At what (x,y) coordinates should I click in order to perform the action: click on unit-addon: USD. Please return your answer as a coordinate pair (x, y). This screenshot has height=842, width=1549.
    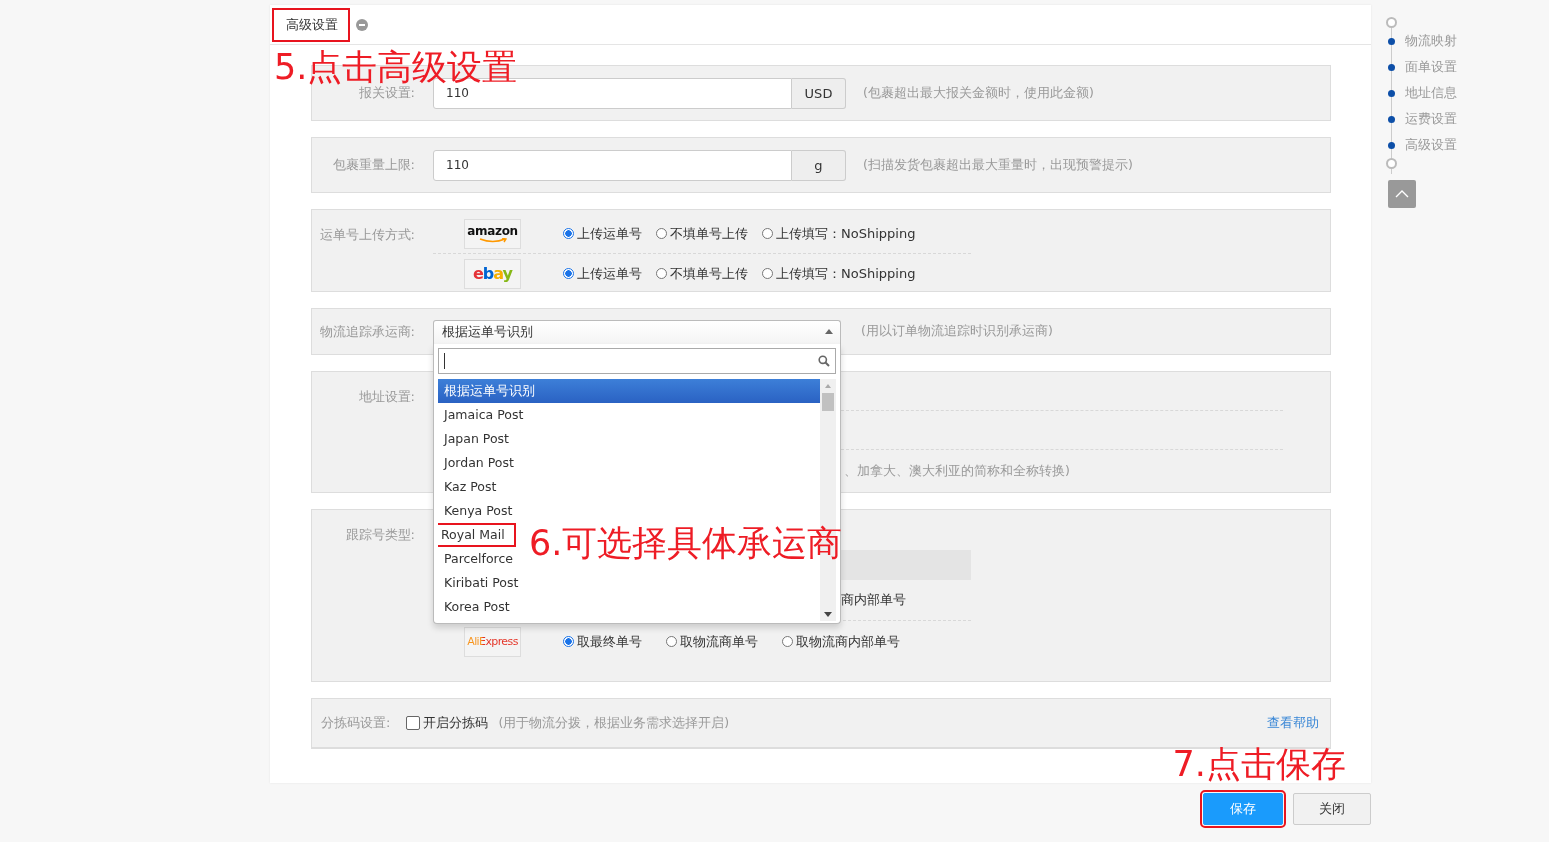
    Looking at the image, I should click on (819, 93).